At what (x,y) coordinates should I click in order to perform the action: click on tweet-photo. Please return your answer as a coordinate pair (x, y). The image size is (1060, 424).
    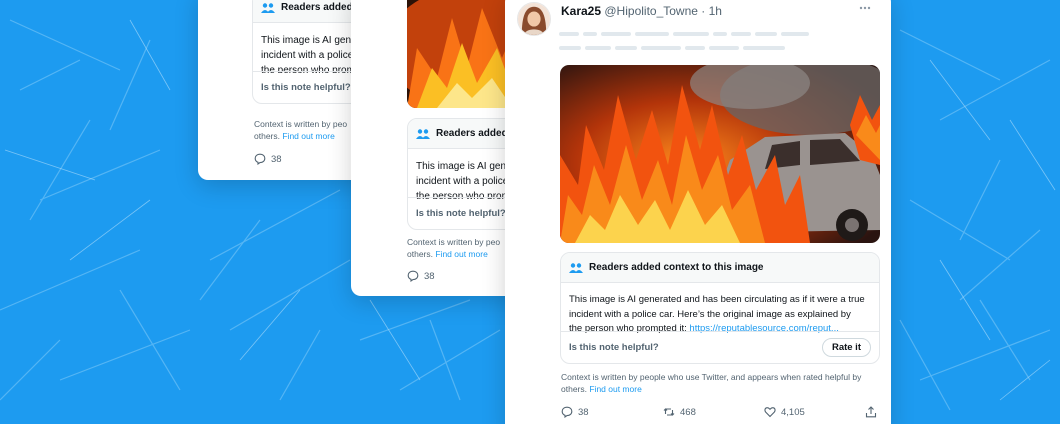
    Looking at the image, I should click on (720, 154).